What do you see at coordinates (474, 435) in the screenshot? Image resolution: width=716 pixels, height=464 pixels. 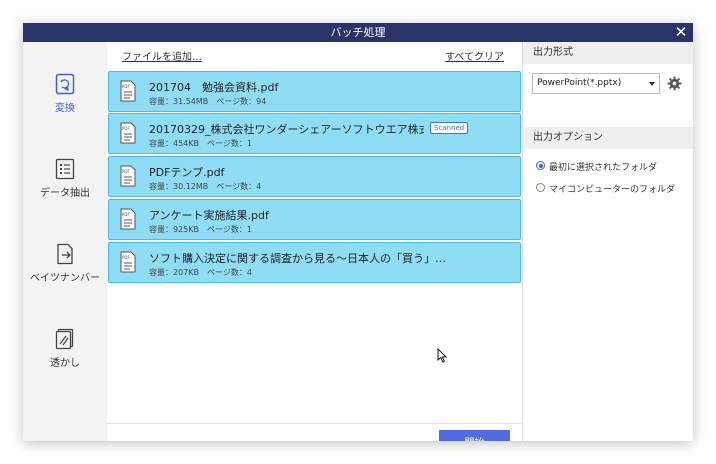 I see `start-button: 開始` at bounding box center [474, 435].